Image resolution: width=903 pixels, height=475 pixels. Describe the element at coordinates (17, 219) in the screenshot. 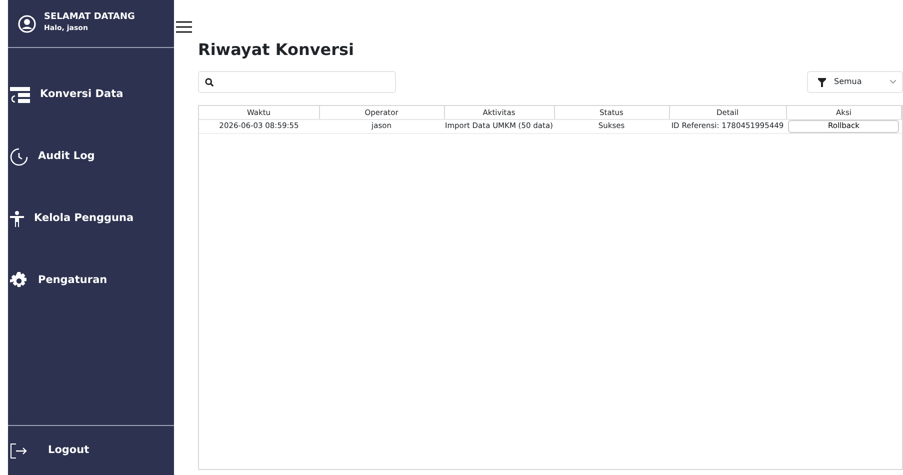

I see `person-icon` at that location.